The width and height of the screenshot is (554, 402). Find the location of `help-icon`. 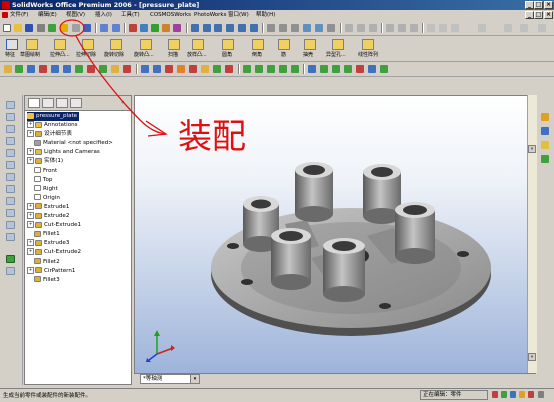

help-icon is located at coordinates (541, 394).